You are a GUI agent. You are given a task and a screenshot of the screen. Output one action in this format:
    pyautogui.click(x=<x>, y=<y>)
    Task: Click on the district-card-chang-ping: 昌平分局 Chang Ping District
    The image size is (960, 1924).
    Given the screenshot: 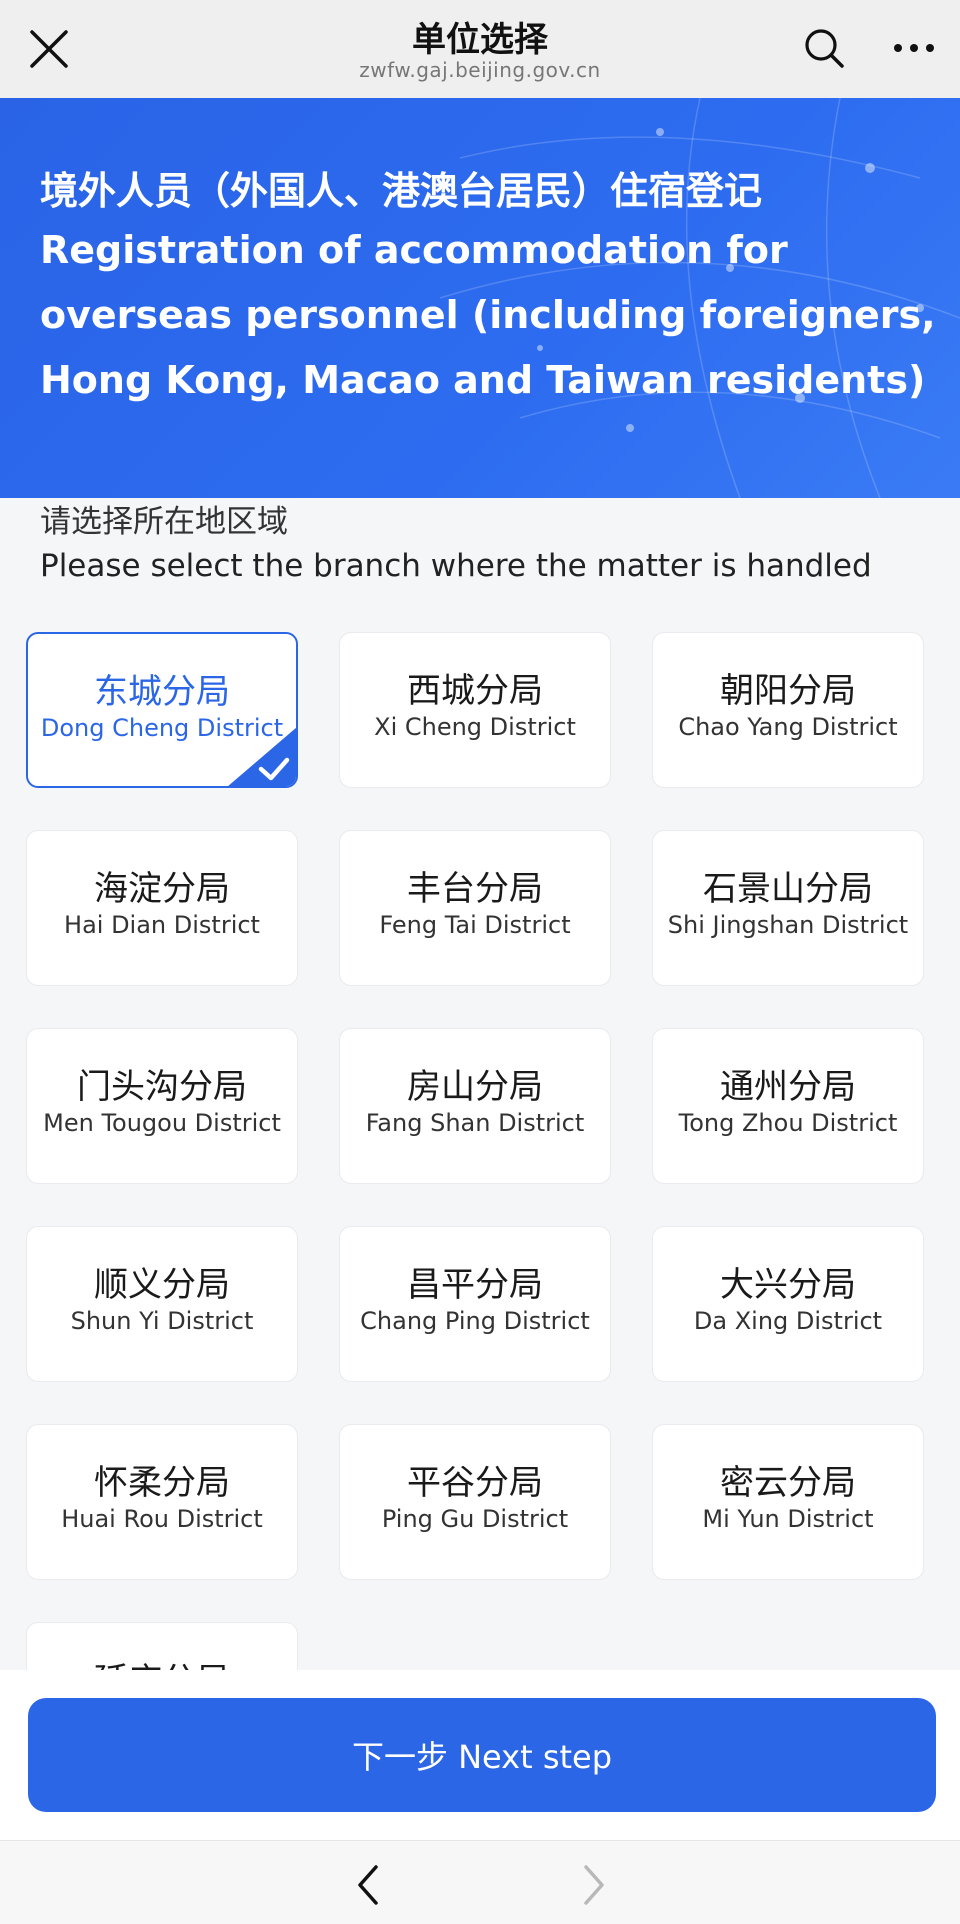 What is the action you would take?
    pyautogui.click(x=475, y=1304)
    